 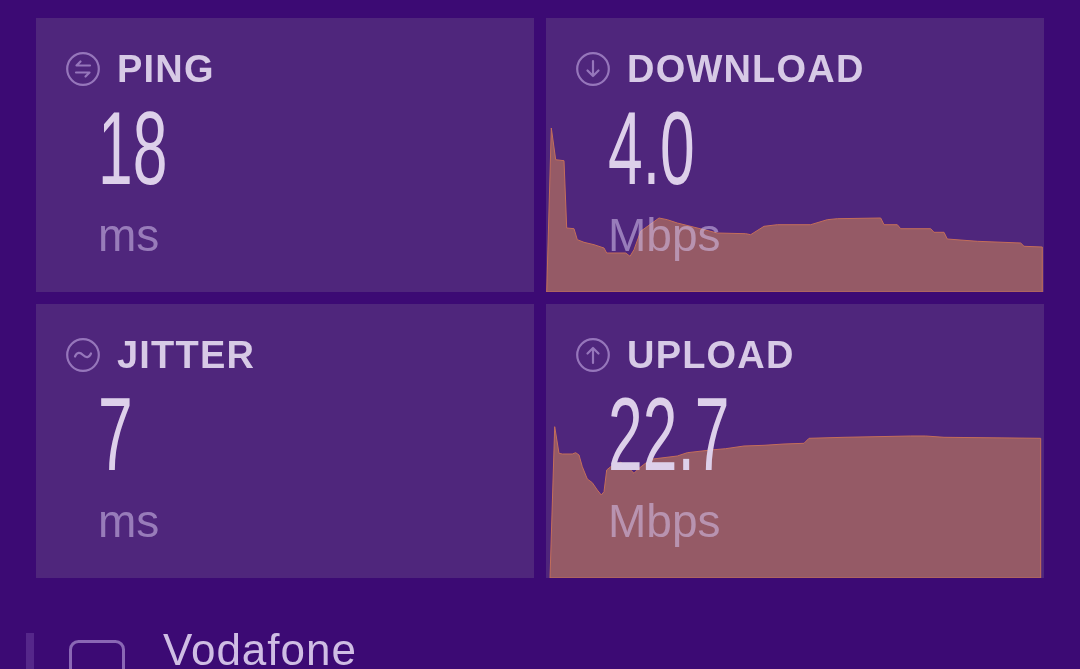 What do you see at coordinates (115, 434) in the screenshot?
I see `metric-value: 7` at bounding box center [115, 434].